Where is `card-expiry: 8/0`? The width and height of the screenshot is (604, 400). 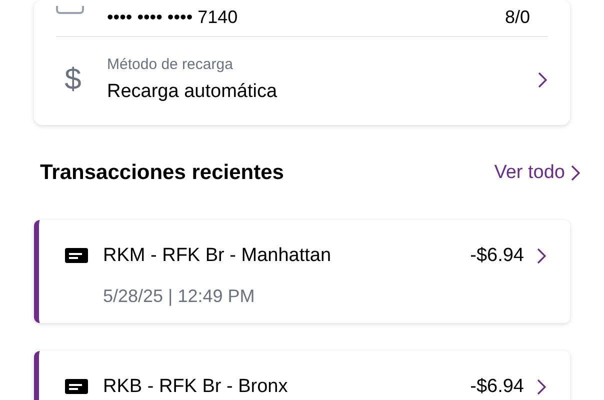 card-expiry: 8/0 is located at coordinates (517, 17).